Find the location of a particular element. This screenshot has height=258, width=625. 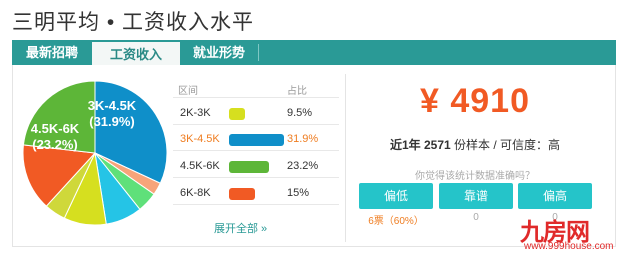

row-bar-3k-4-5k is located at coordinates (256, 140).